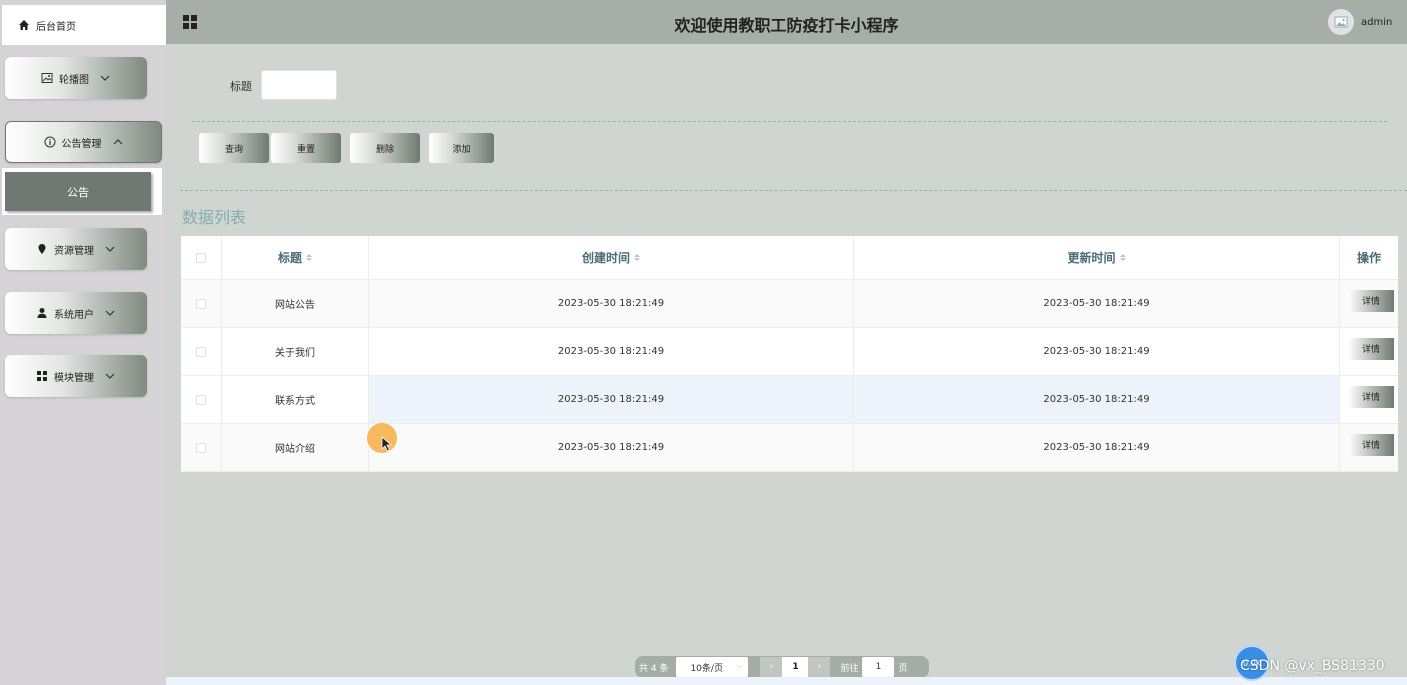  I want to click on info-circle-icon, so click(50, 142).